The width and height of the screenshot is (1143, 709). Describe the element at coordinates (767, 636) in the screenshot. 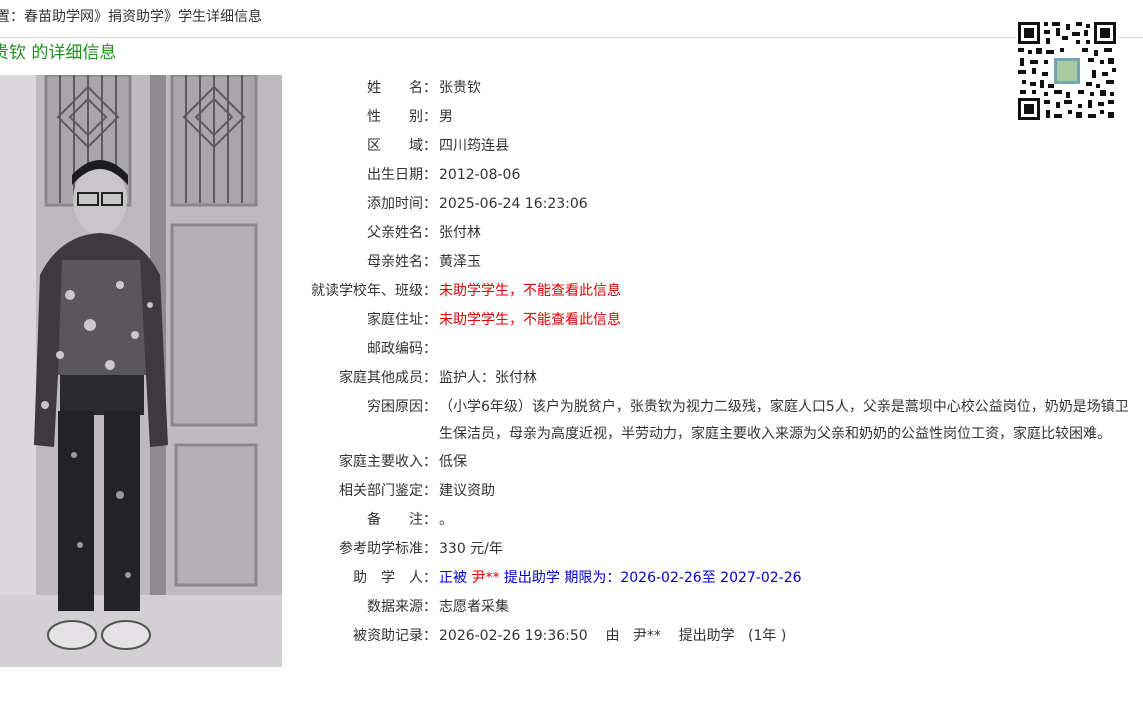

I see `record-duration: (1年 )` at that location.